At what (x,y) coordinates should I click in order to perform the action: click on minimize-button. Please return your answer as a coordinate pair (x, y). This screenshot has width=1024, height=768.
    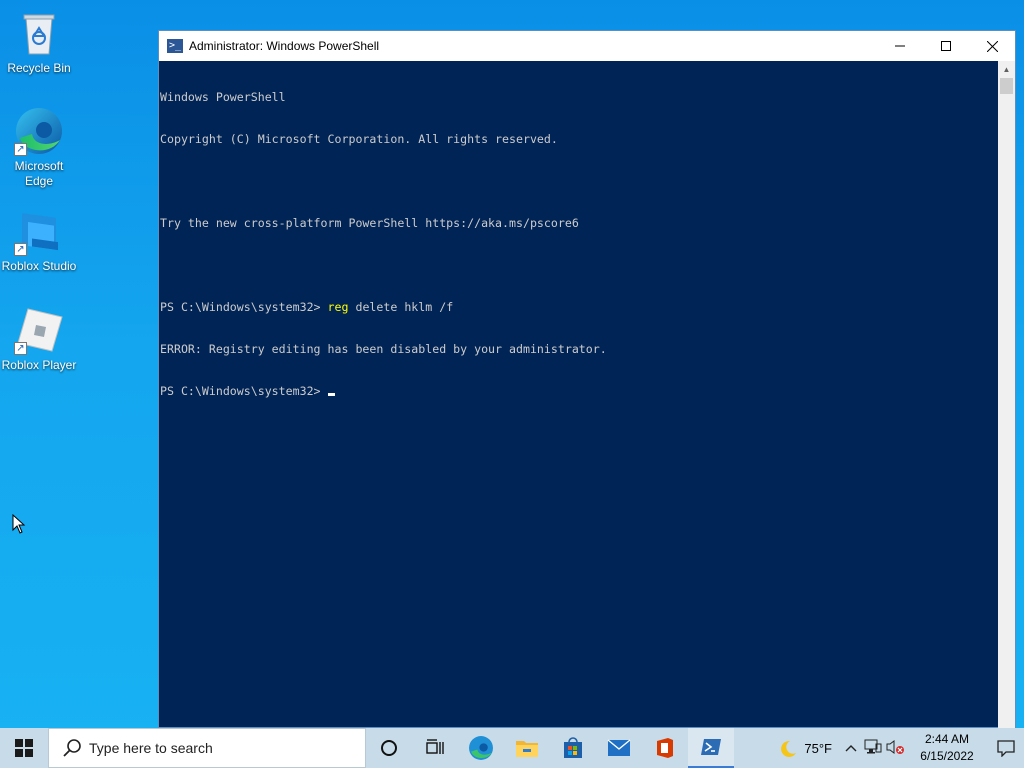
    Looking at the image, I should click on (900, 46).